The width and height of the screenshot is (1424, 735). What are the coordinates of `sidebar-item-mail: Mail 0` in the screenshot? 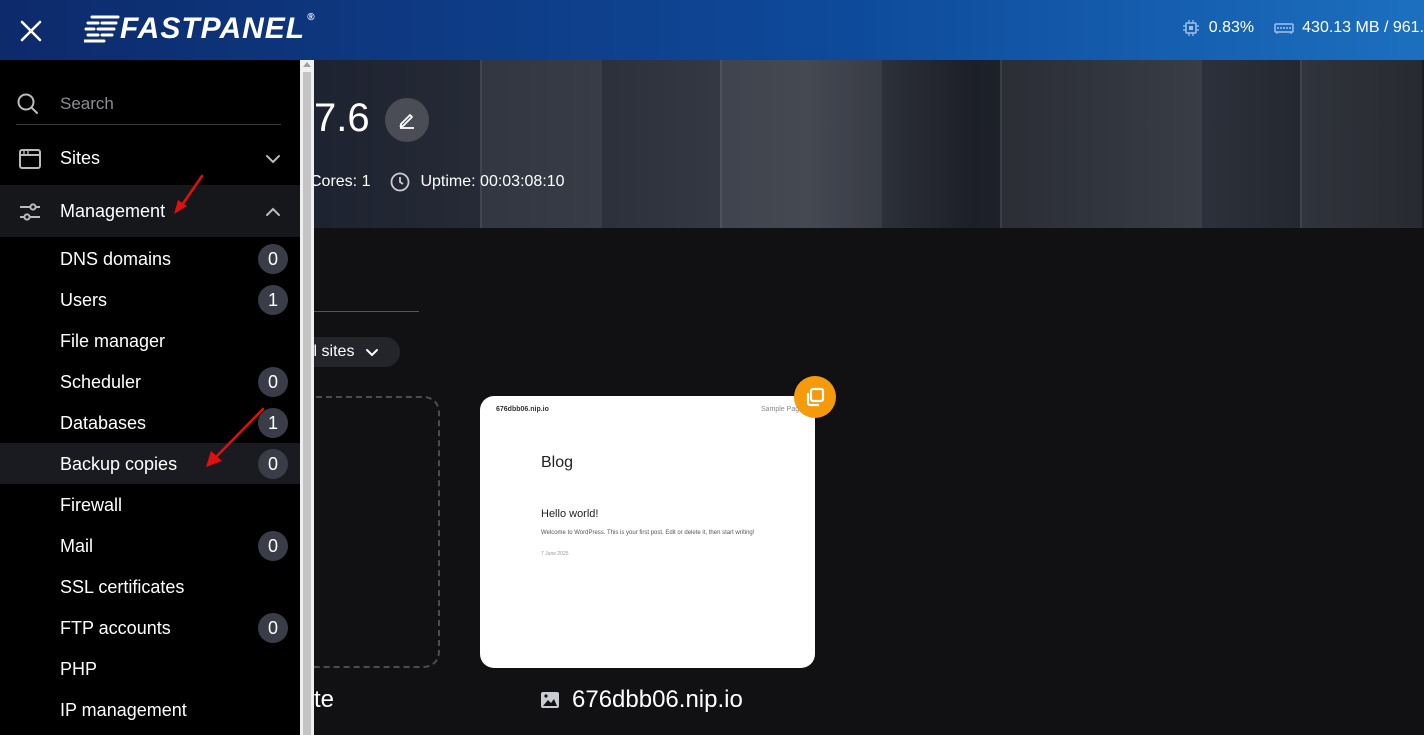 It's located at (150, 545).